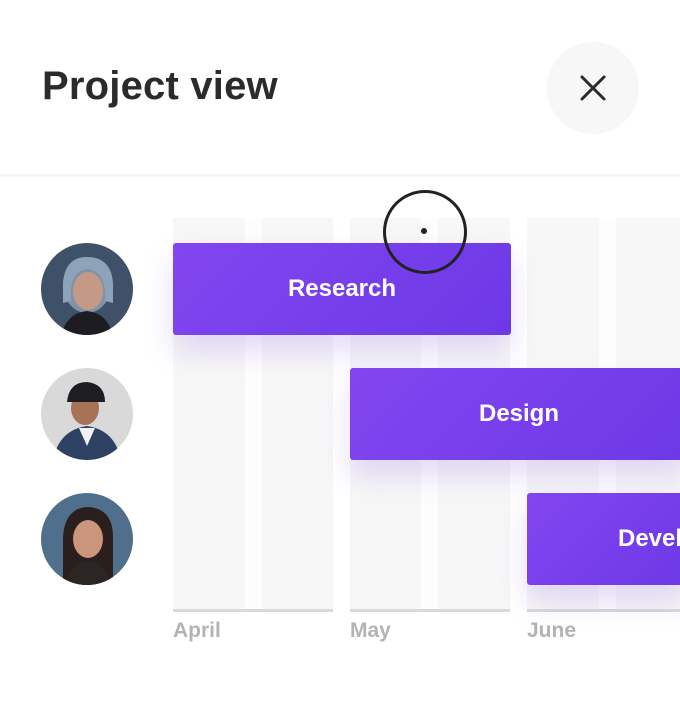 The width and height of the screenshot is (680, 728). I want to click on touch-cursor-dot, so click(424, 231).